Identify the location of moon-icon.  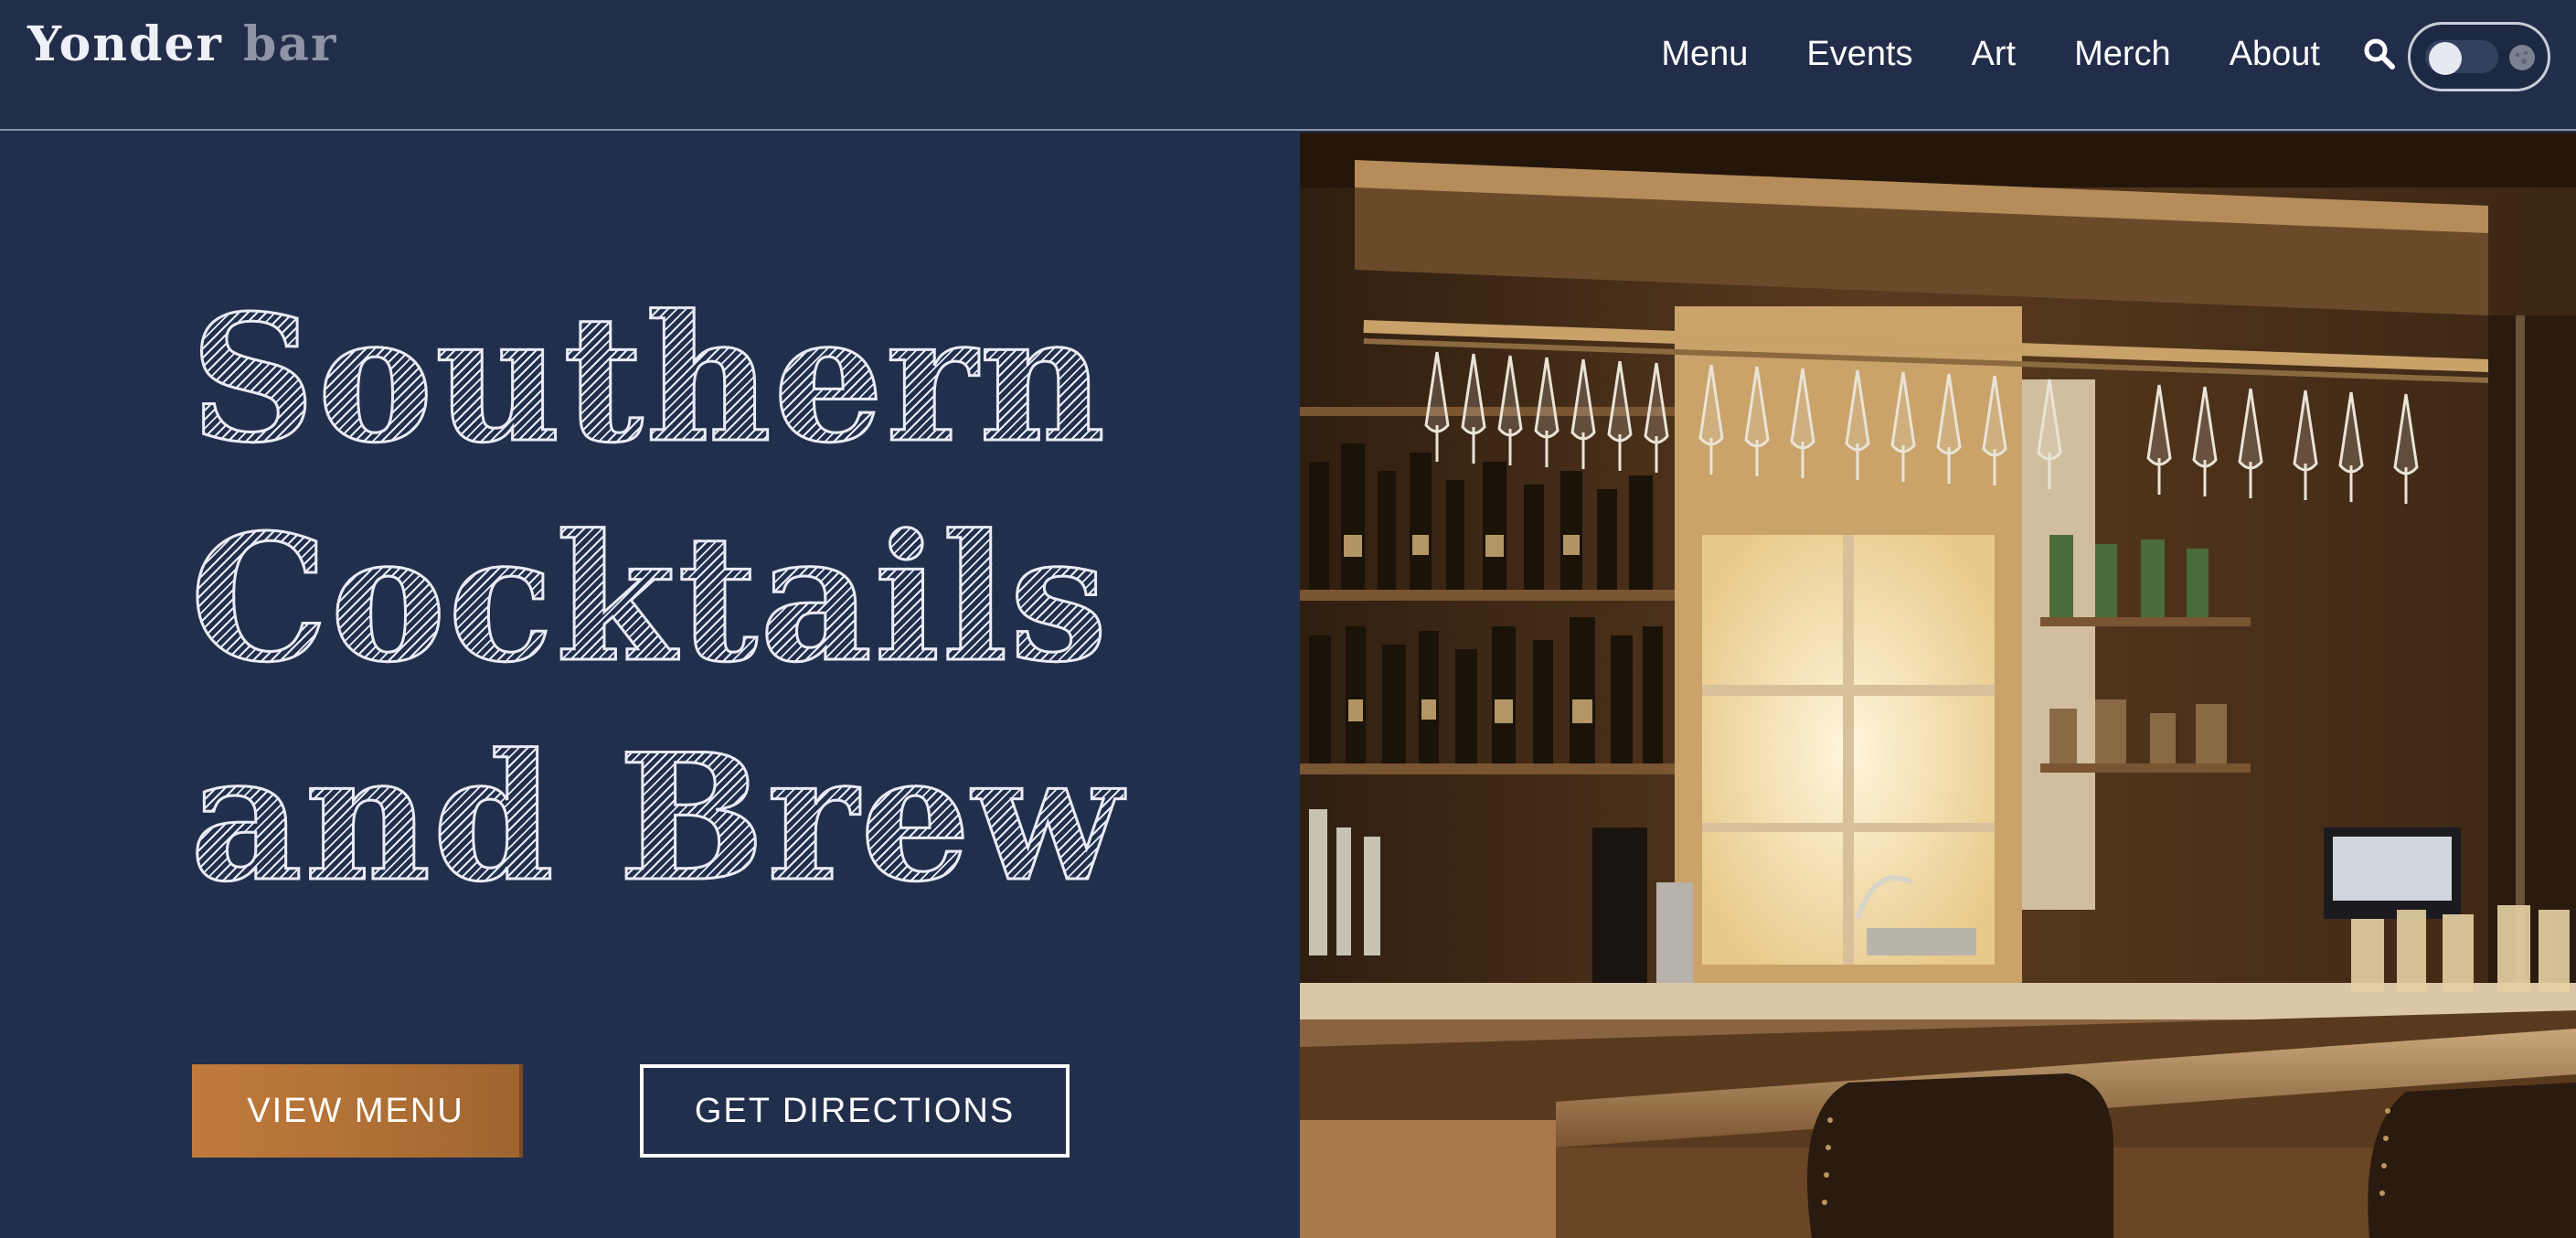
(2522, 57).